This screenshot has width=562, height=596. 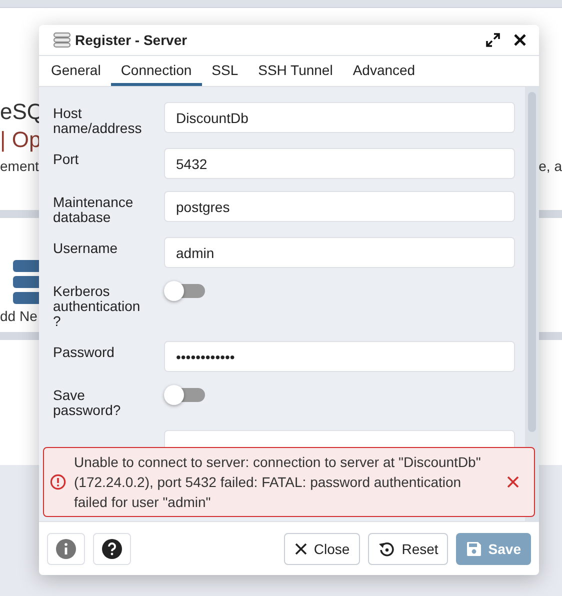 What do you see at coordinates (322, 548) in the screenshot?
I see `close-button: Close` at bounding box center [322, 548].